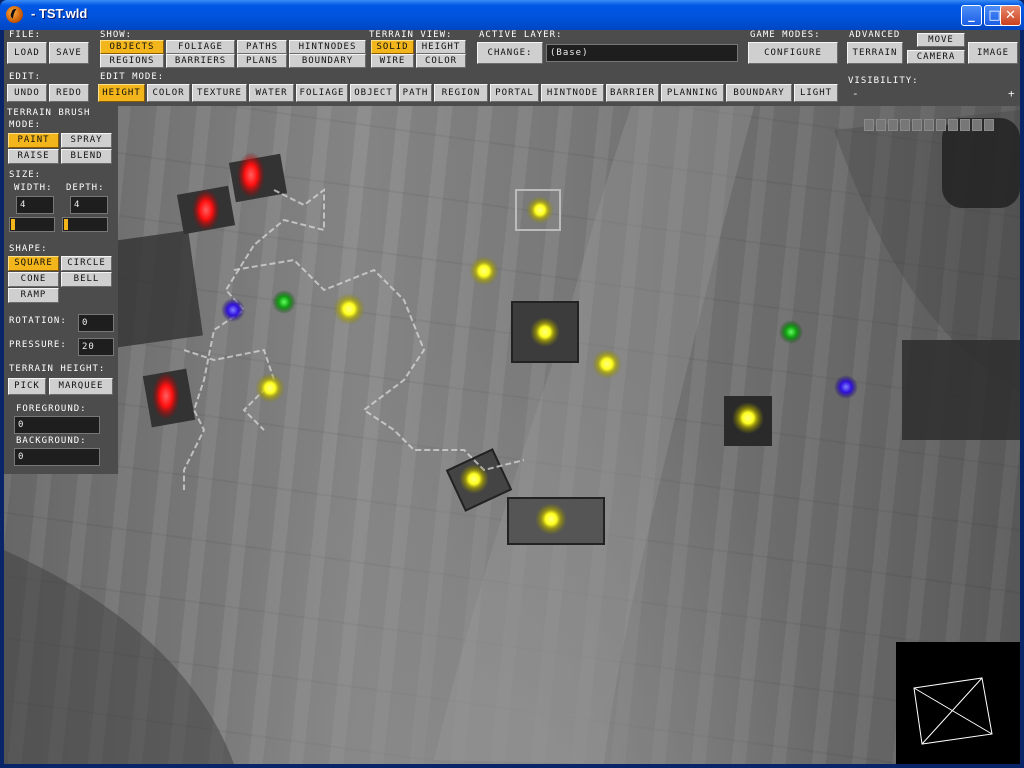 Image resolution: width=1024 pixels, height=768 pixels. What do you see at coordinates (441, 47) in the screenshot?
I see `terrain-height-button: Height` at bounding box center [441, 47].